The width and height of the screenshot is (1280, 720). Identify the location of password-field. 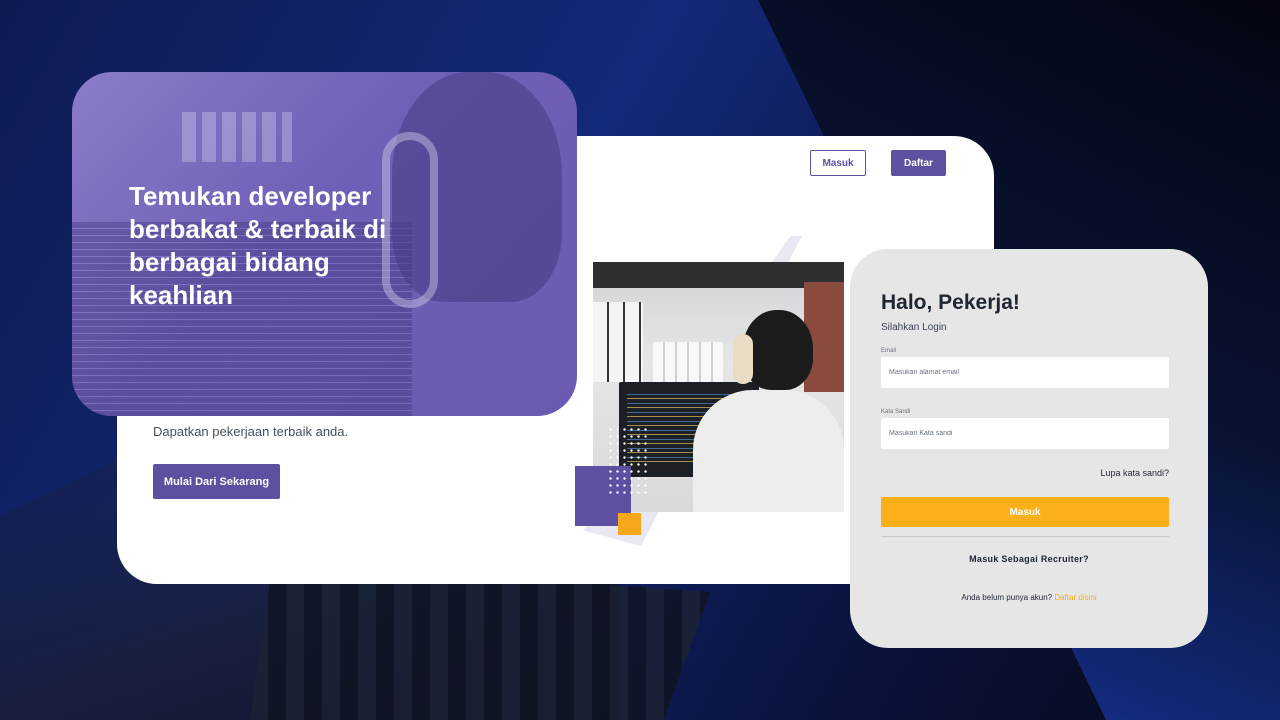
(1025, 433).